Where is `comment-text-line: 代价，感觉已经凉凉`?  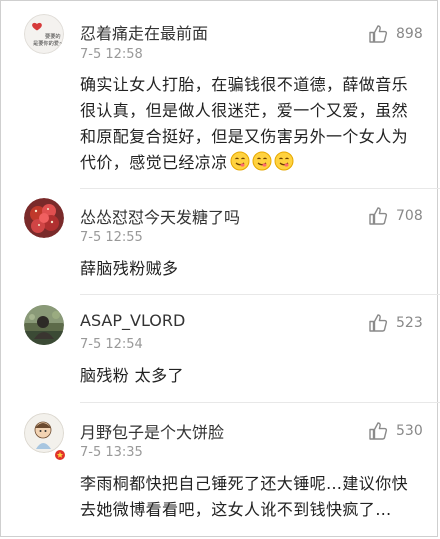
comment-text-line: 代价，感觉已经凉凉 is located at coordinates (154, 162).